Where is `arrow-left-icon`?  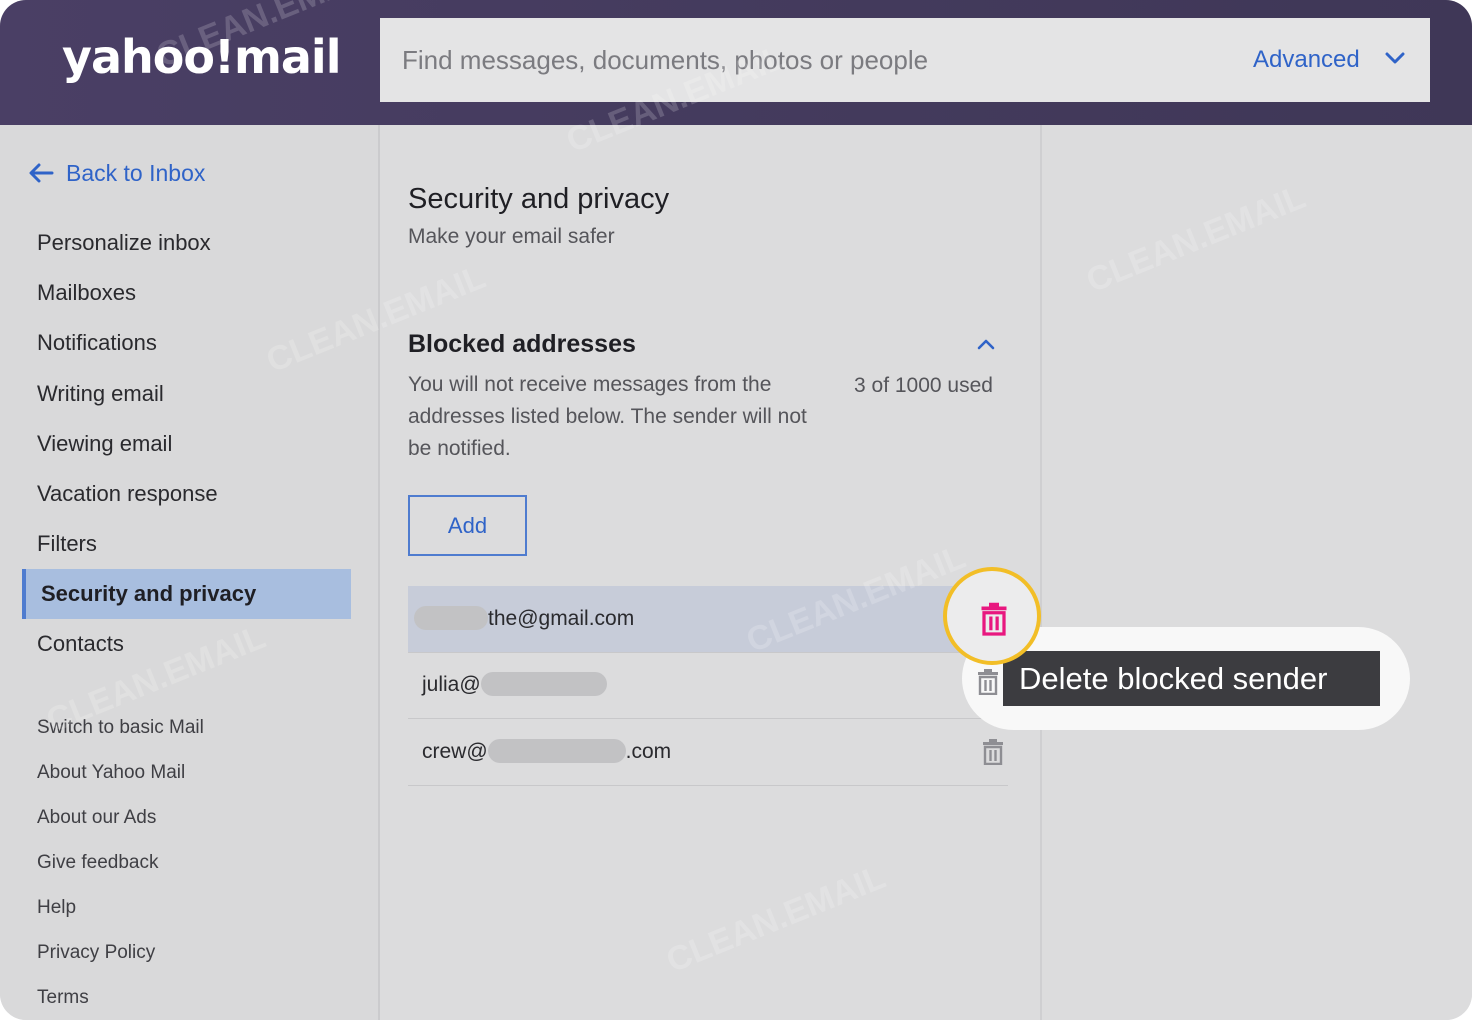 arrow-left-icon is located at coordinates (41, 173).